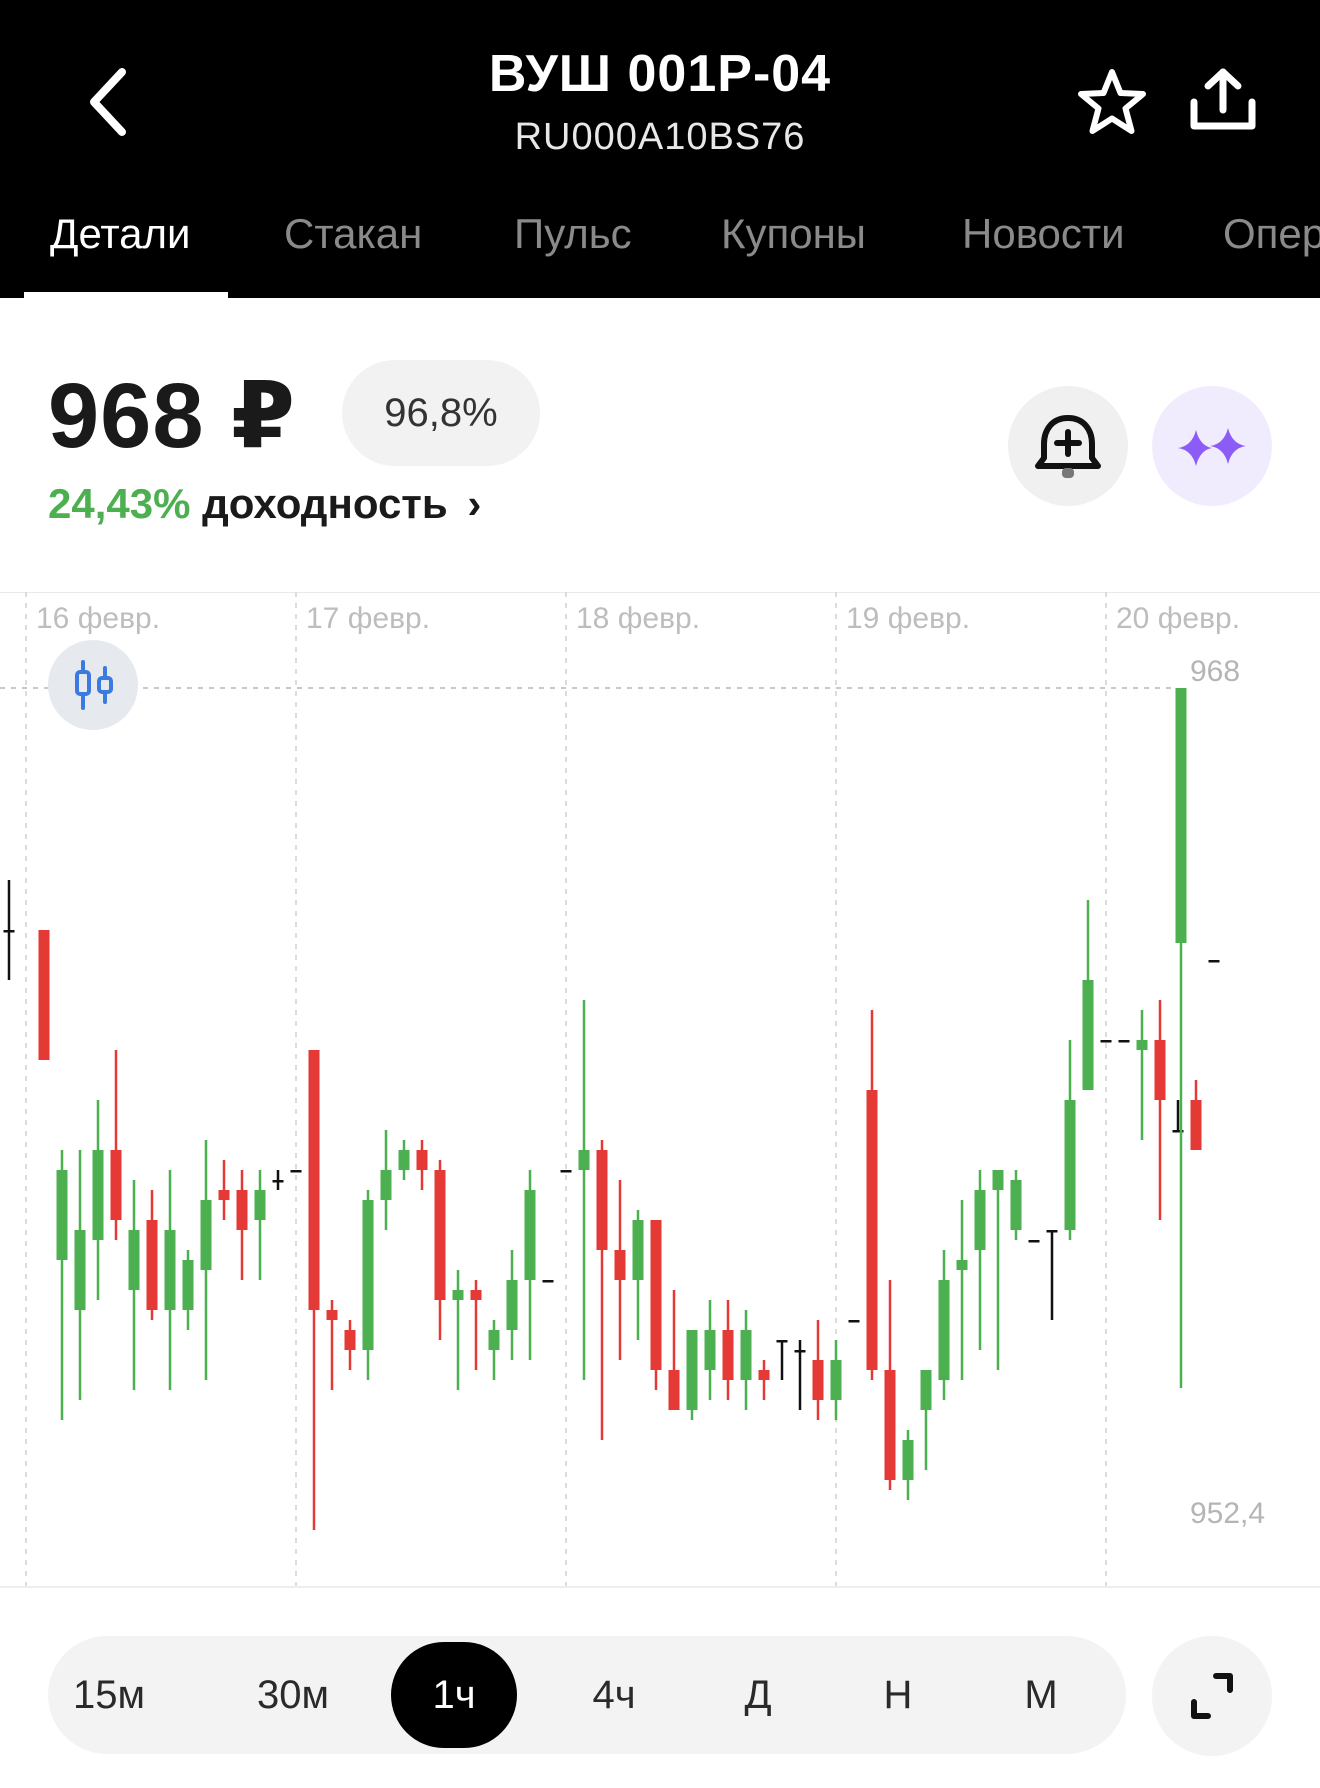 This screenshot has height=1788, width=1320. I want to click on current-price: 968 ₽, so click(172, 416).